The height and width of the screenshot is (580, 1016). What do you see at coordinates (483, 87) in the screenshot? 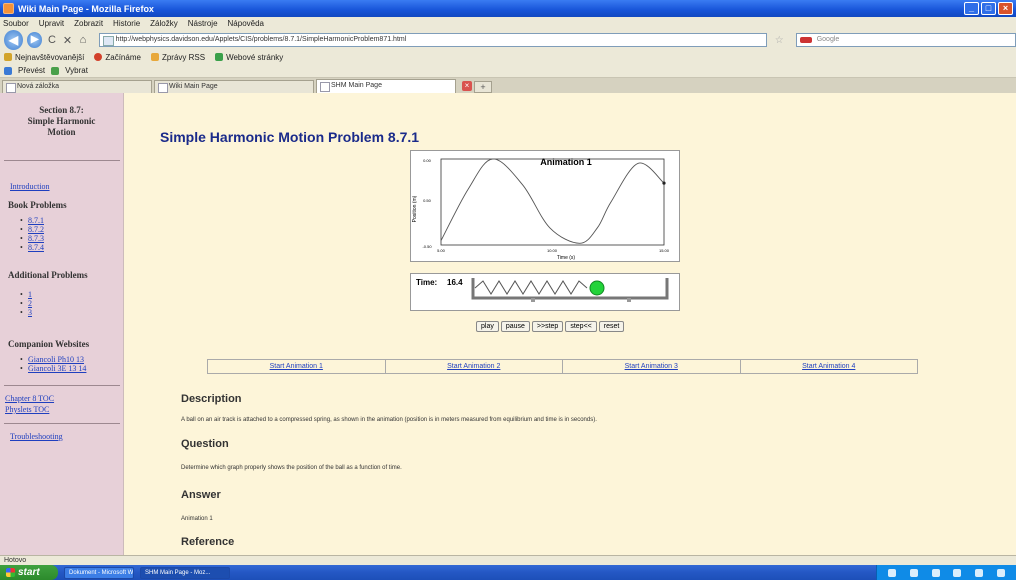
I see `new-tab-button: +` at bounding box center [483, 87].